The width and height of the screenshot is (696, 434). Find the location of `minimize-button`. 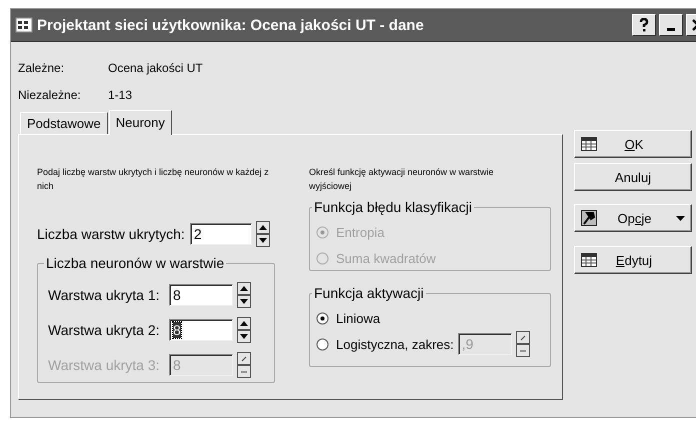

minimize-button is located at coordinates (671, 25).